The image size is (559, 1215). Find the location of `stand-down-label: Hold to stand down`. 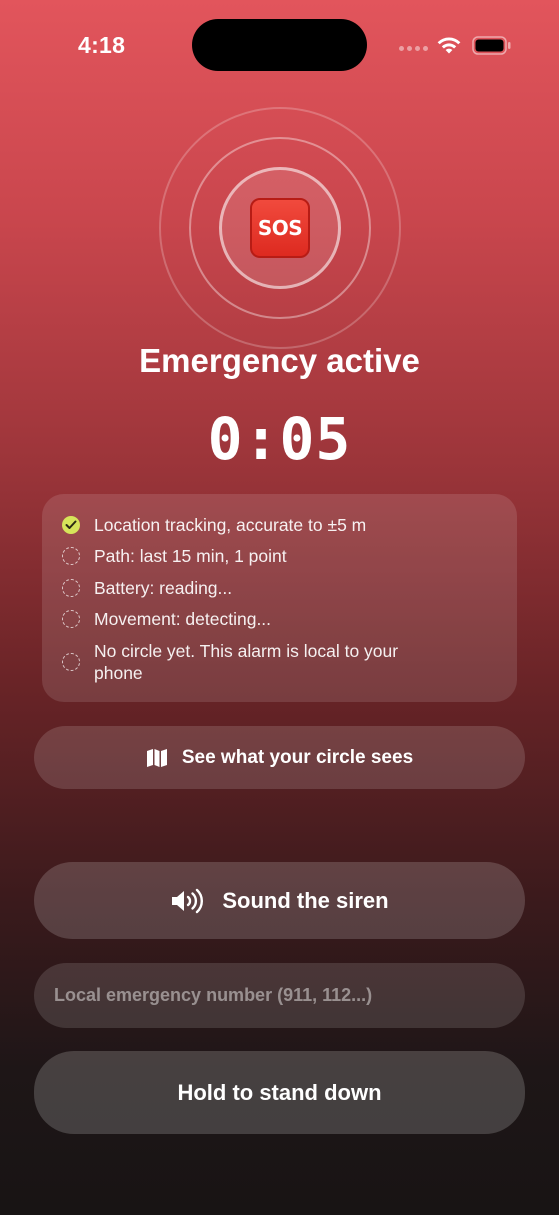

stand-down-label: Hold to stand down is located at coordinates (279, 1092).